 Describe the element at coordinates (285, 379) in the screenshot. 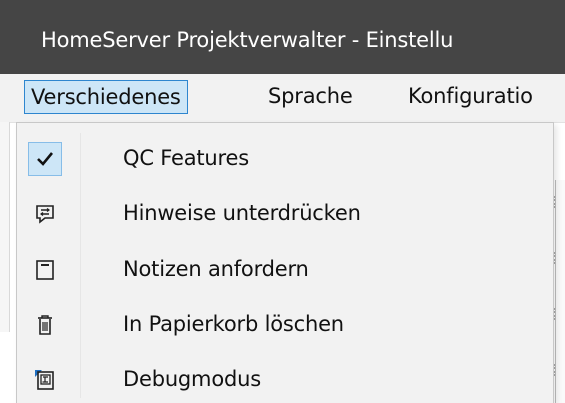

I see `menu-item-debugmodus: Debugmodus` at that location.